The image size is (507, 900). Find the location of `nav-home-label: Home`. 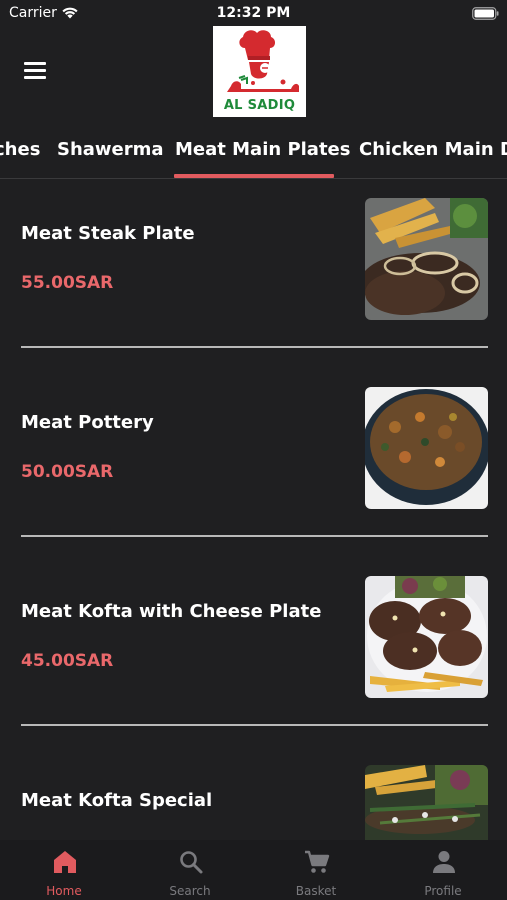

nav-home-label: Home is located at coordinates (64, 891).